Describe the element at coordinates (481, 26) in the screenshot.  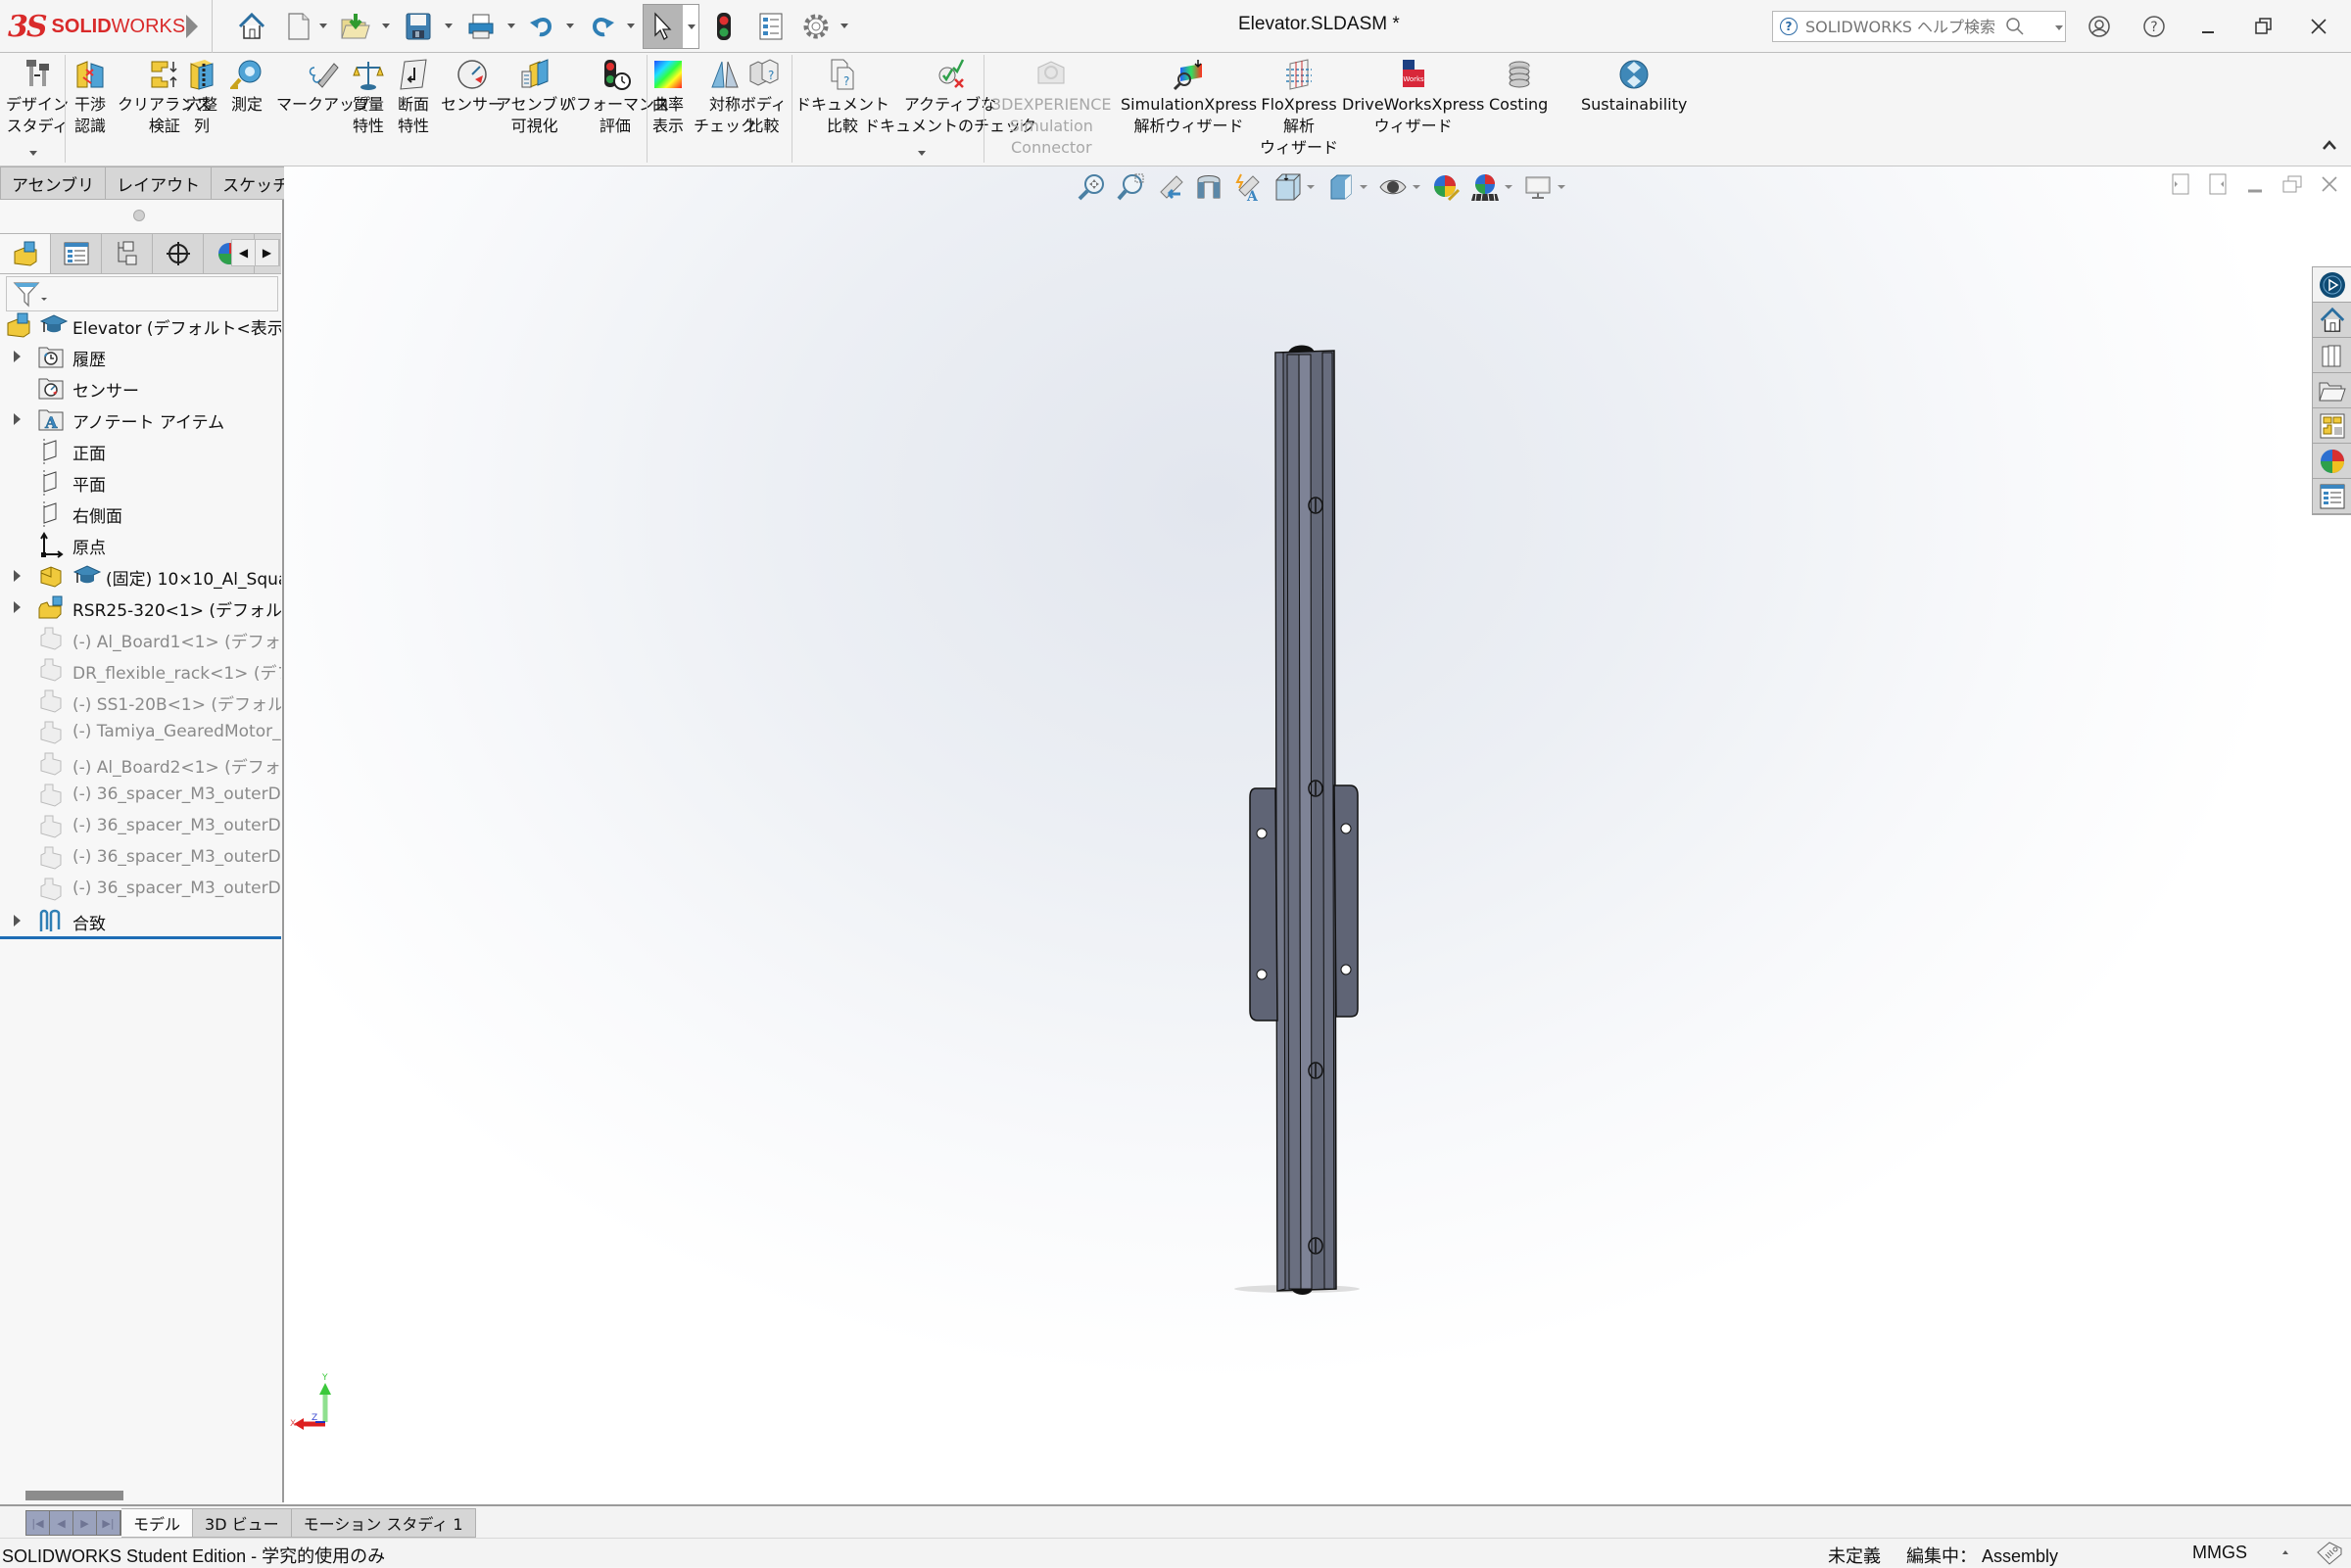
I see `print-button` at that location.